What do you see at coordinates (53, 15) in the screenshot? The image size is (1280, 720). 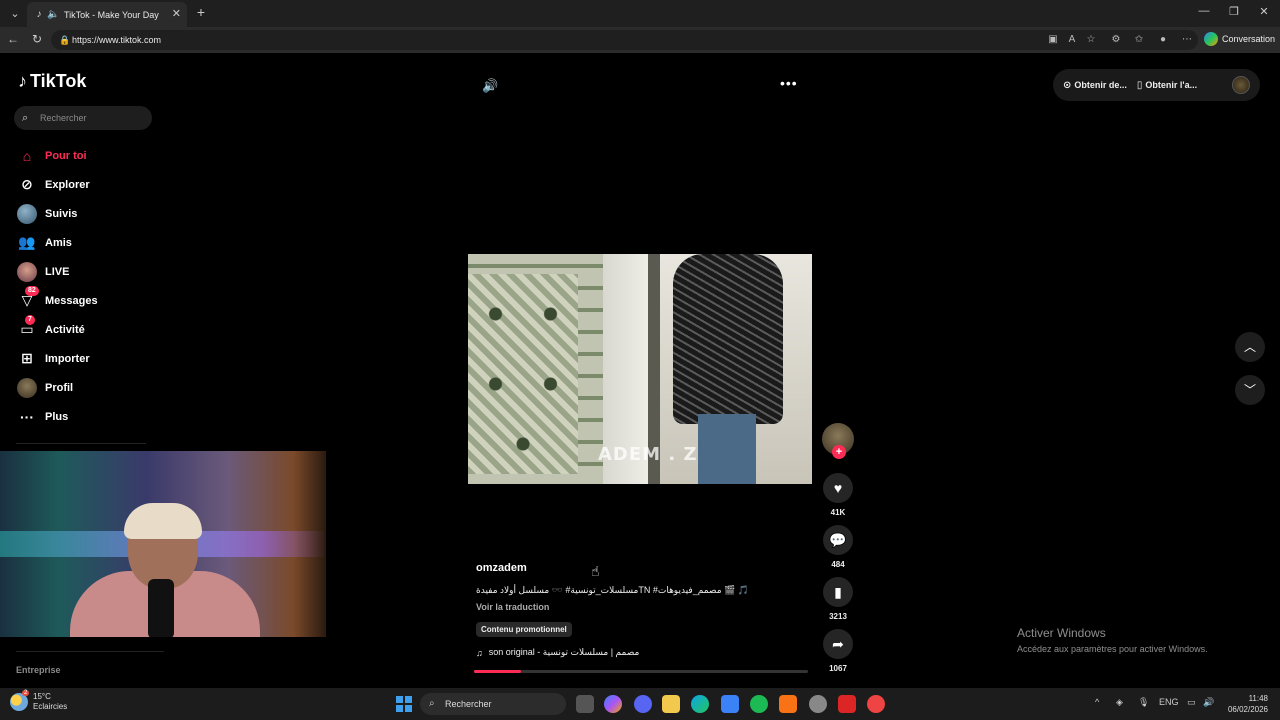 I see `audio-playing-icon: 🔈` at bounding box center [53, 15].